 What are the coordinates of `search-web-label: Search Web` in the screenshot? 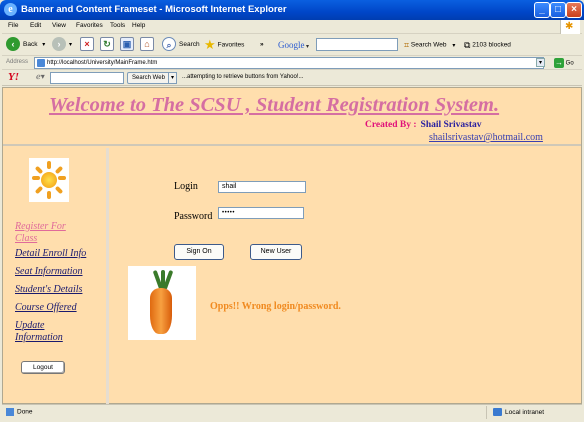 It's located at (428, 45).